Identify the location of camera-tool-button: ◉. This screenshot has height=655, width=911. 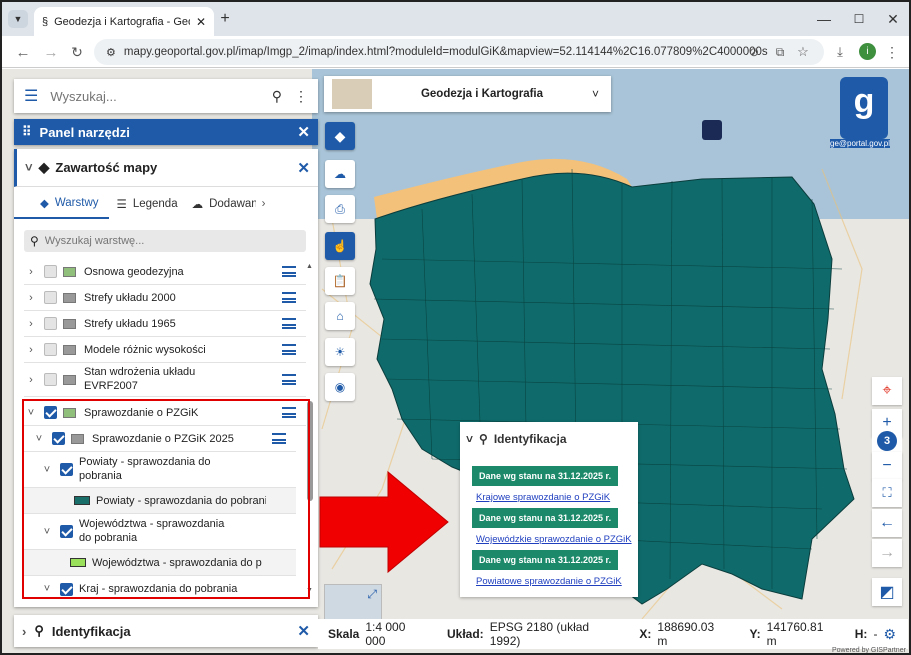
(340, 387).